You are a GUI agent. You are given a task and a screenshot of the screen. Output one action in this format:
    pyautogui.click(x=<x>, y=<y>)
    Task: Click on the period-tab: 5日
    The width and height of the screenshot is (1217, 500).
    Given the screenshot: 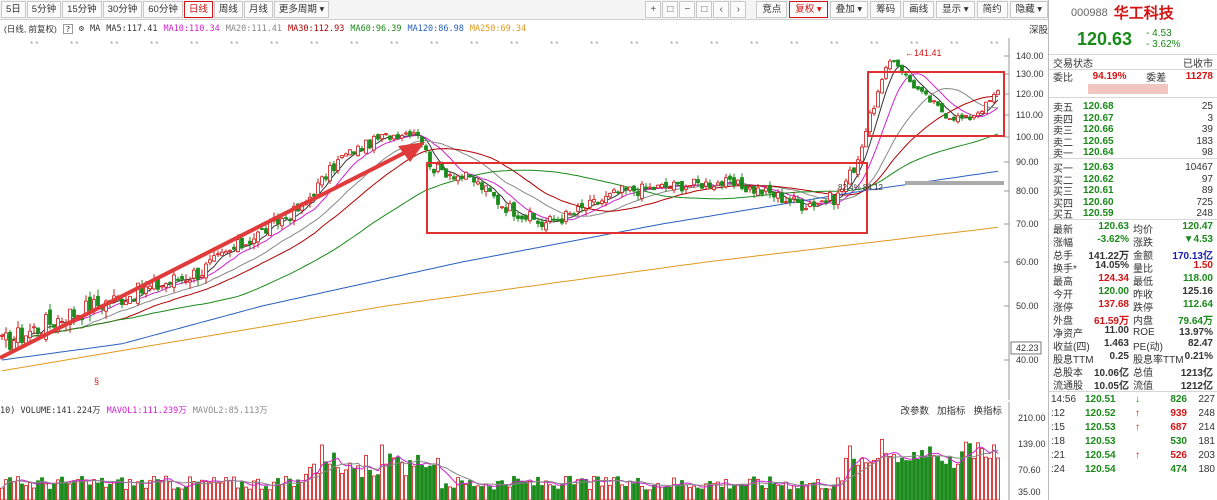 What is the action you would take?
    pyautogui.click(x=13, y=9)
    